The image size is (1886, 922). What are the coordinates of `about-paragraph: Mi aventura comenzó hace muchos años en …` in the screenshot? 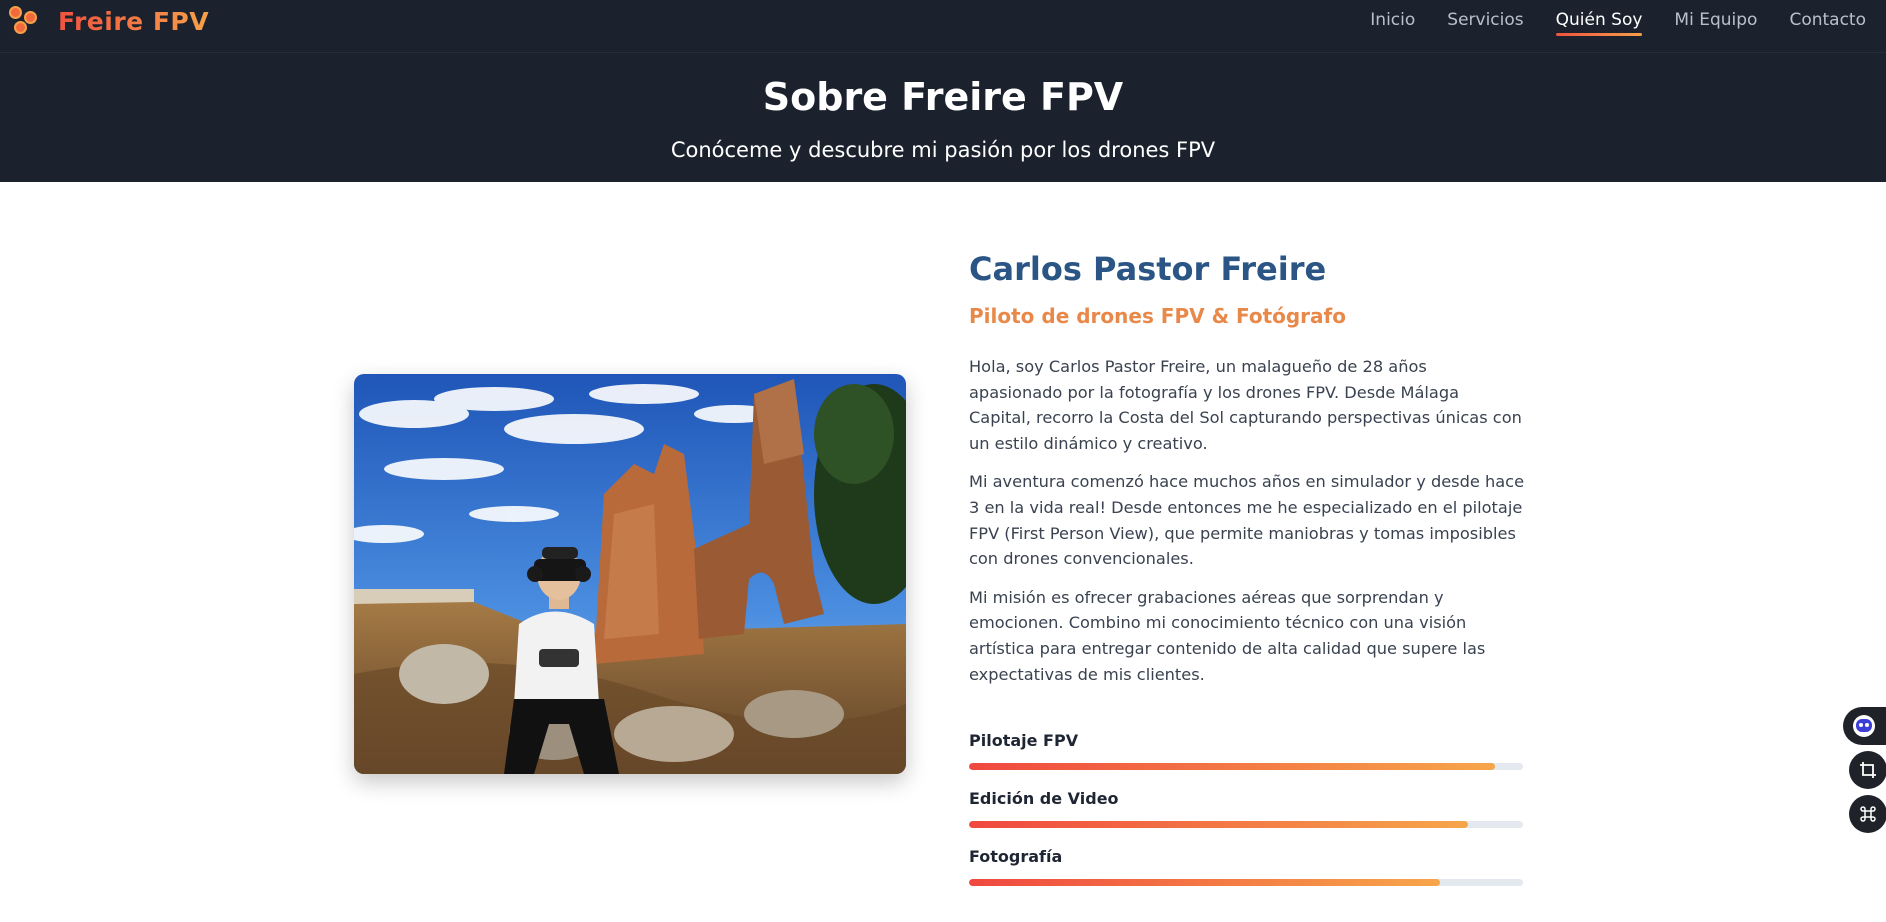 It's located at (1247, 520).